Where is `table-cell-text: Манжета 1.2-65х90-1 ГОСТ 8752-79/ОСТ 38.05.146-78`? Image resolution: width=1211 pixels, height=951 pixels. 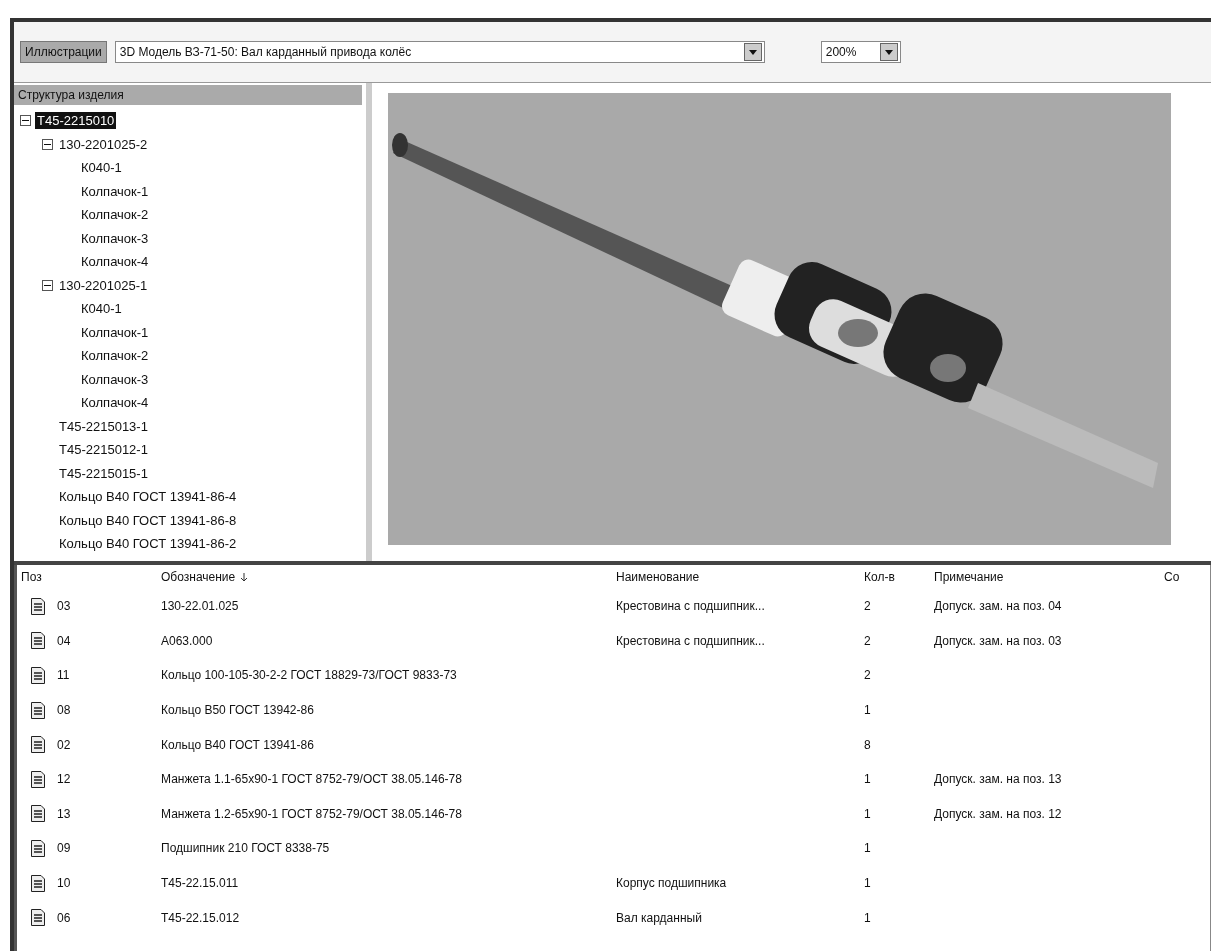 table-cell-text: Манжета 1.2-65х90-1 ГОСТ 8752-79/ОСТ 38.05.146-78 is located at coordinates (311, 813).